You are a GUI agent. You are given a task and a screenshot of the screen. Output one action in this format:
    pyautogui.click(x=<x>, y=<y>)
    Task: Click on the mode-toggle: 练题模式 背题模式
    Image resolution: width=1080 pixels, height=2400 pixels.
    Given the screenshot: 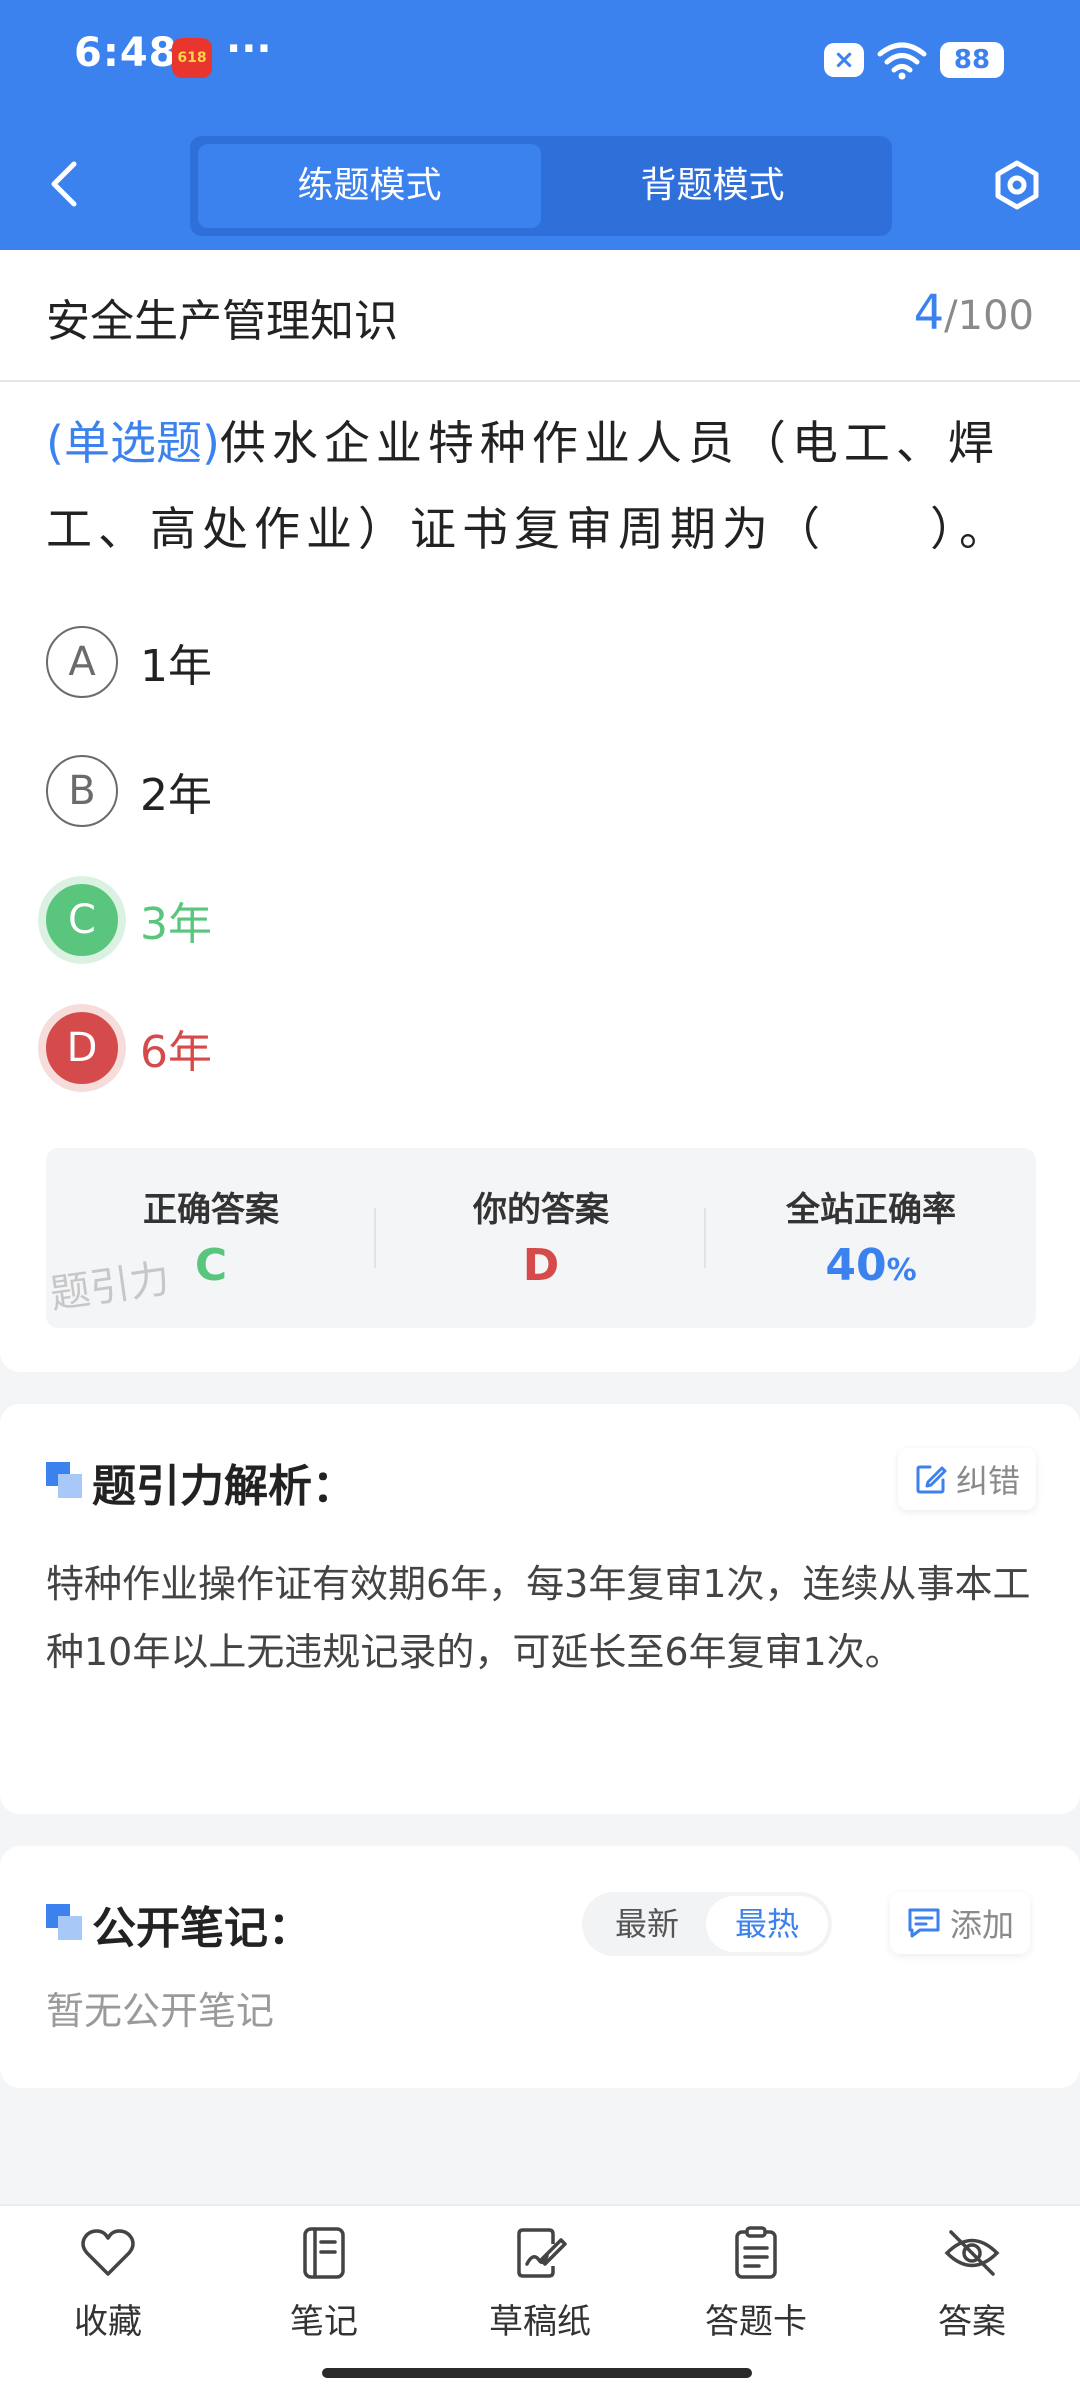 What is the action you would take?
    pyautogui.click(x=541, y=186)
    